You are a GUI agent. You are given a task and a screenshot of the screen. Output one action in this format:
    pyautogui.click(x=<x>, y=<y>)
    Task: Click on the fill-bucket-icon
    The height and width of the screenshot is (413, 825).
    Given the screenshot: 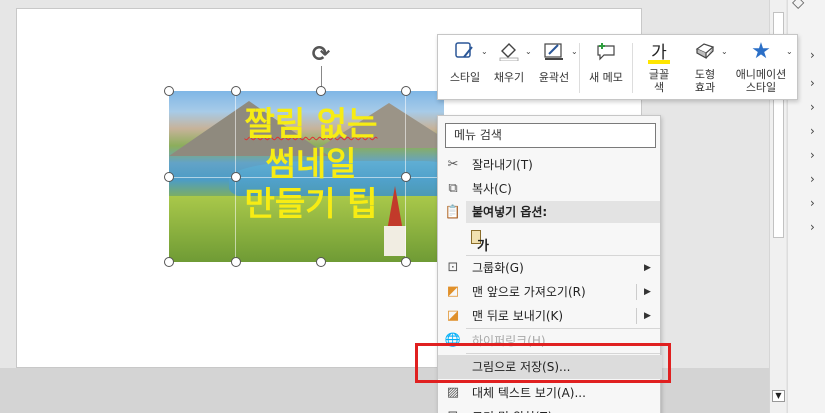 What is the action you would take?
    pyautogui.click(x=509, y=53)
    